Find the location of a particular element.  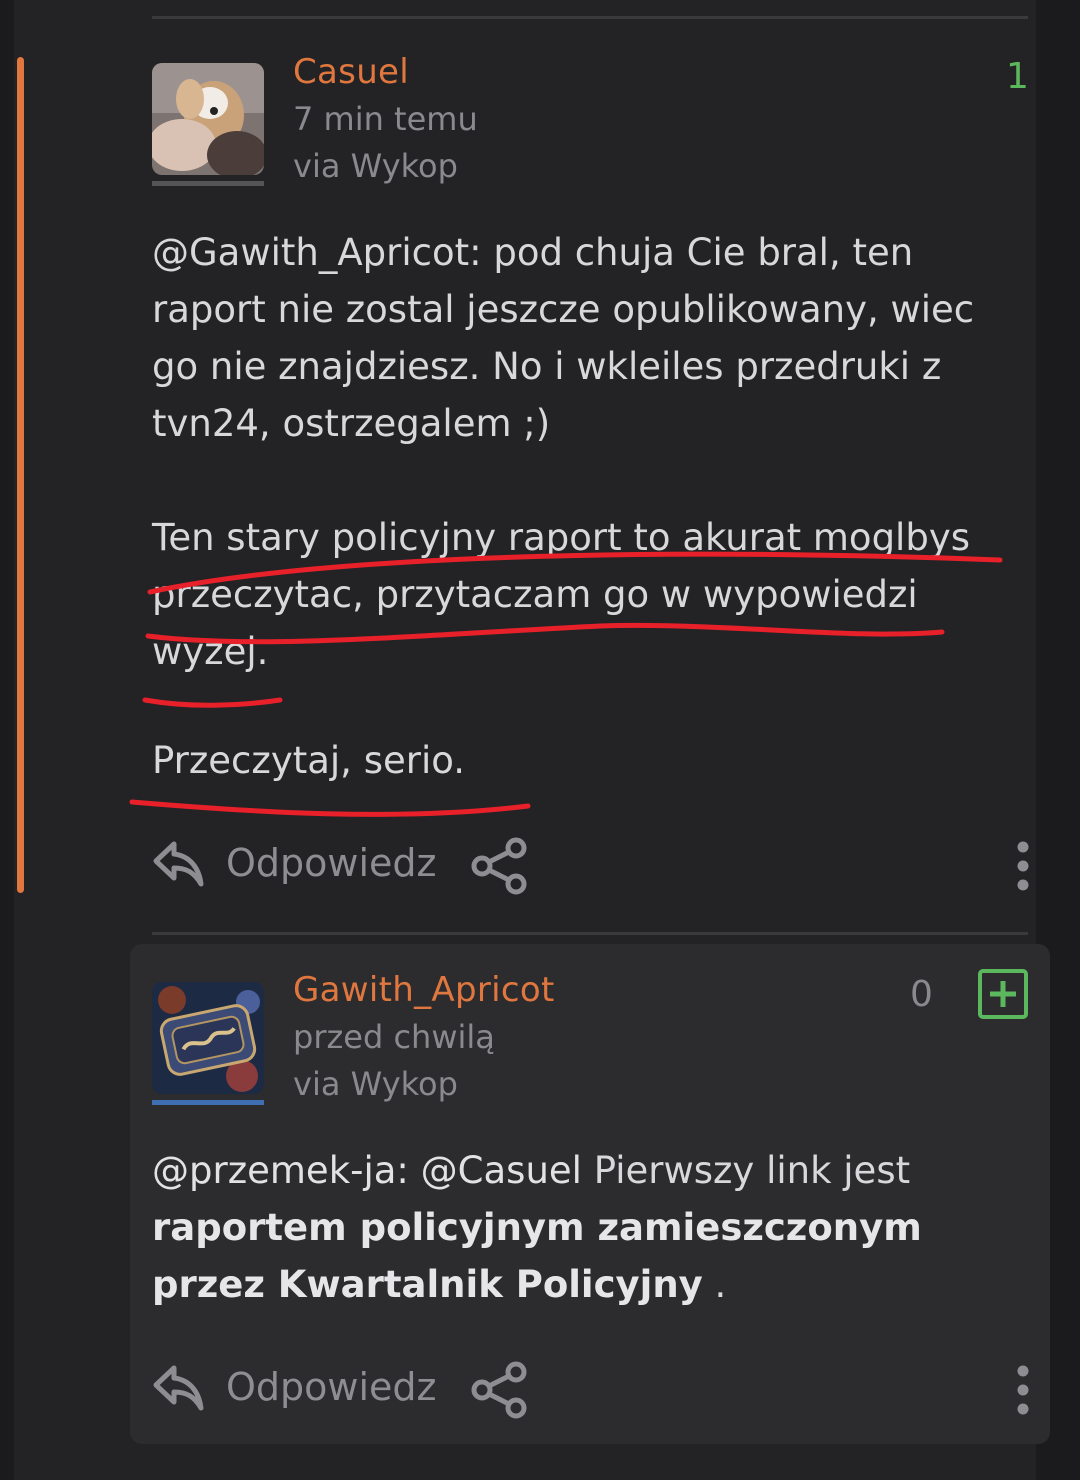

comment-text-end: . is located at coordinates (714, 1284).